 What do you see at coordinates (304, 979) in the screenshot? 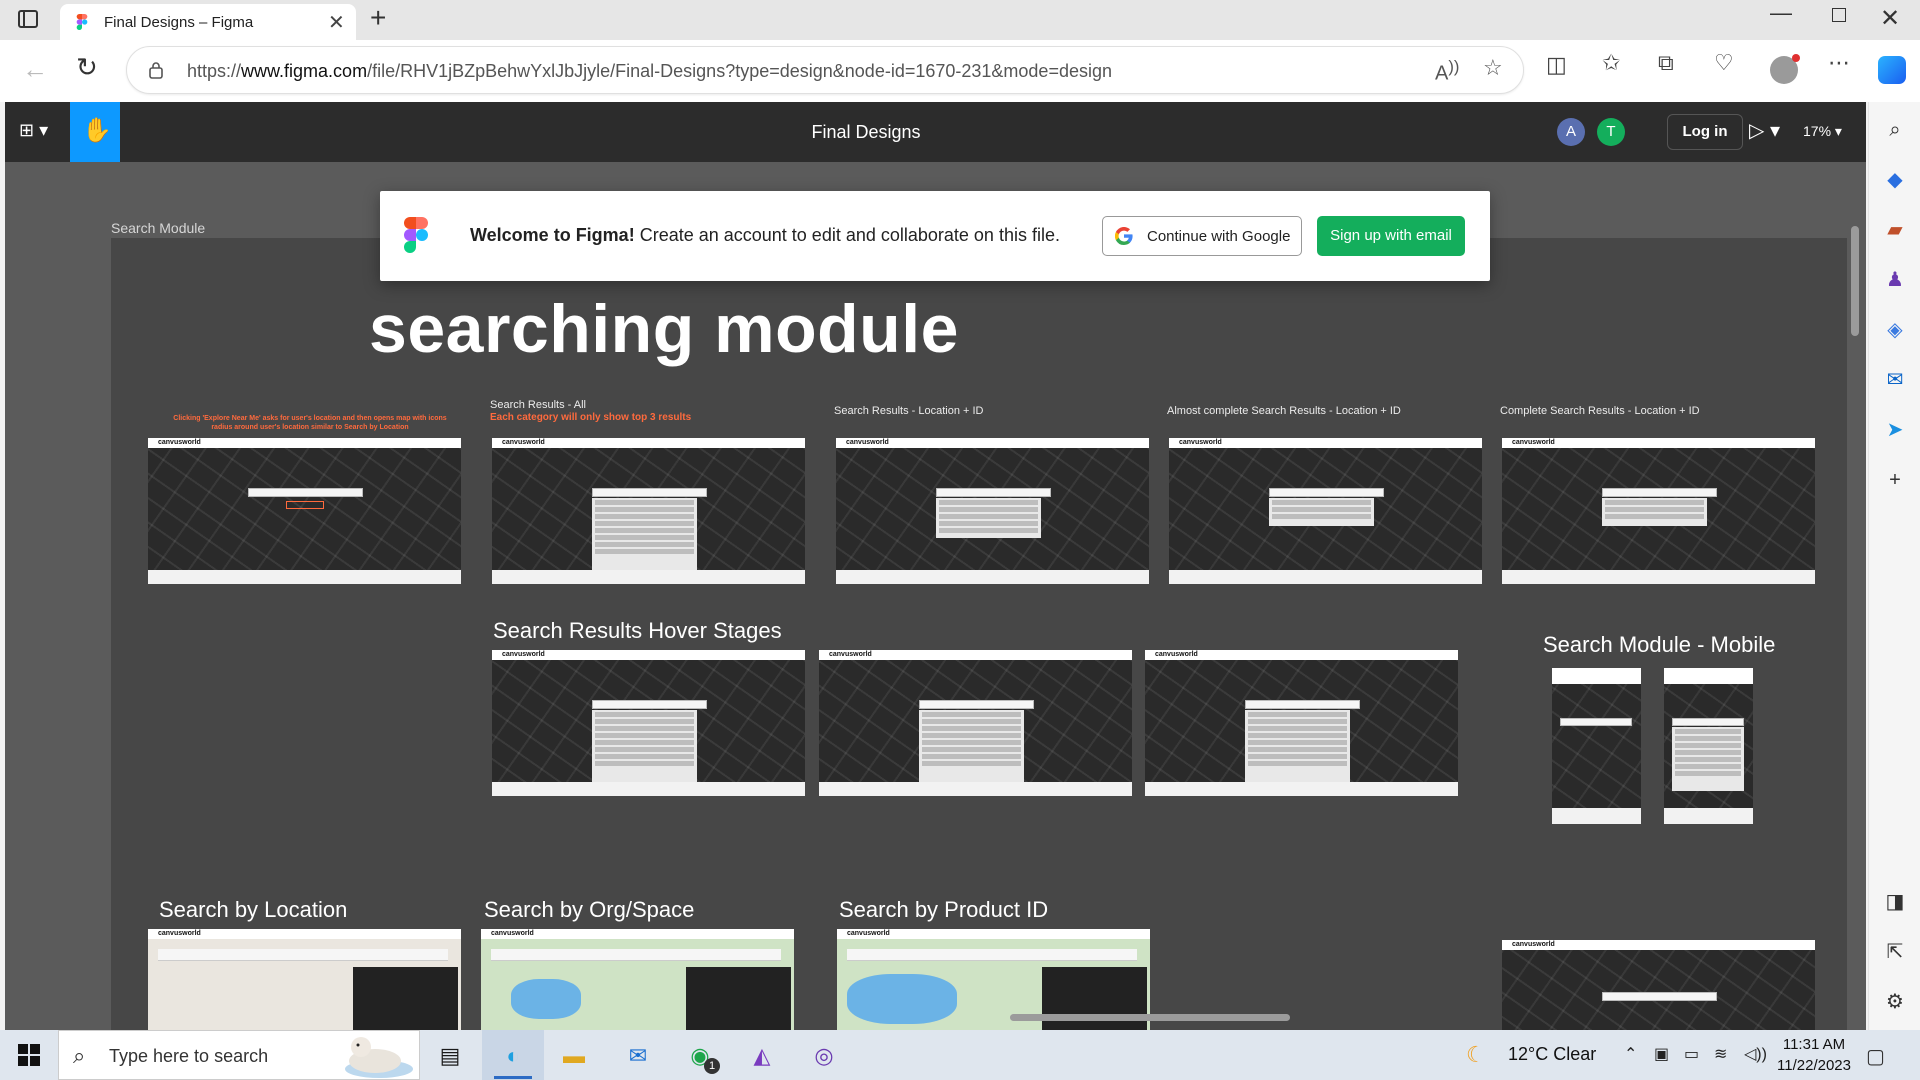
I see `thumb-search-by-location: canvusworld` at bounding box center [304, 979].